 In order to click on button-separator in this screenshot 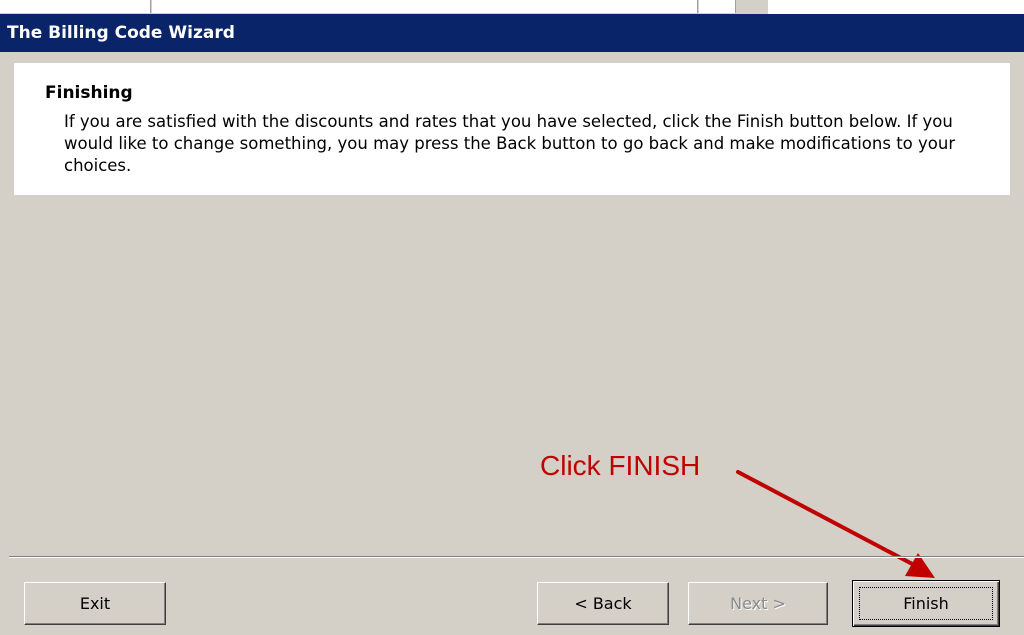, I will do `click(516, 557)`.